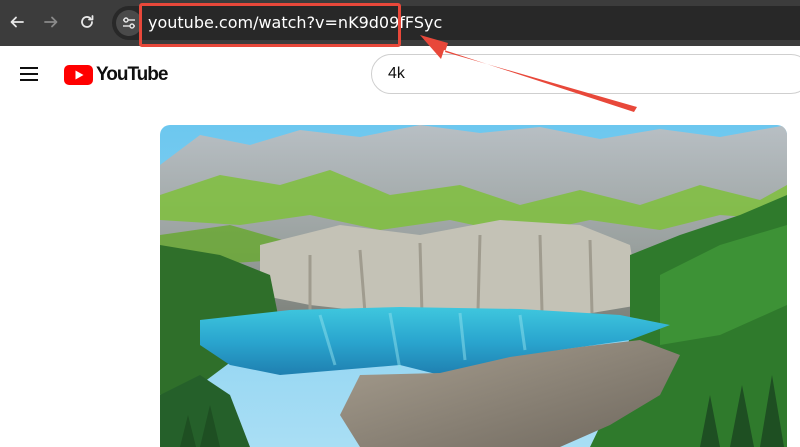 The image size is (800, 447). What do you see at coordinates (132, 74) in the screenshot?
I see `youtube-logo-text: YouTube` at bounding box center [132, 74].